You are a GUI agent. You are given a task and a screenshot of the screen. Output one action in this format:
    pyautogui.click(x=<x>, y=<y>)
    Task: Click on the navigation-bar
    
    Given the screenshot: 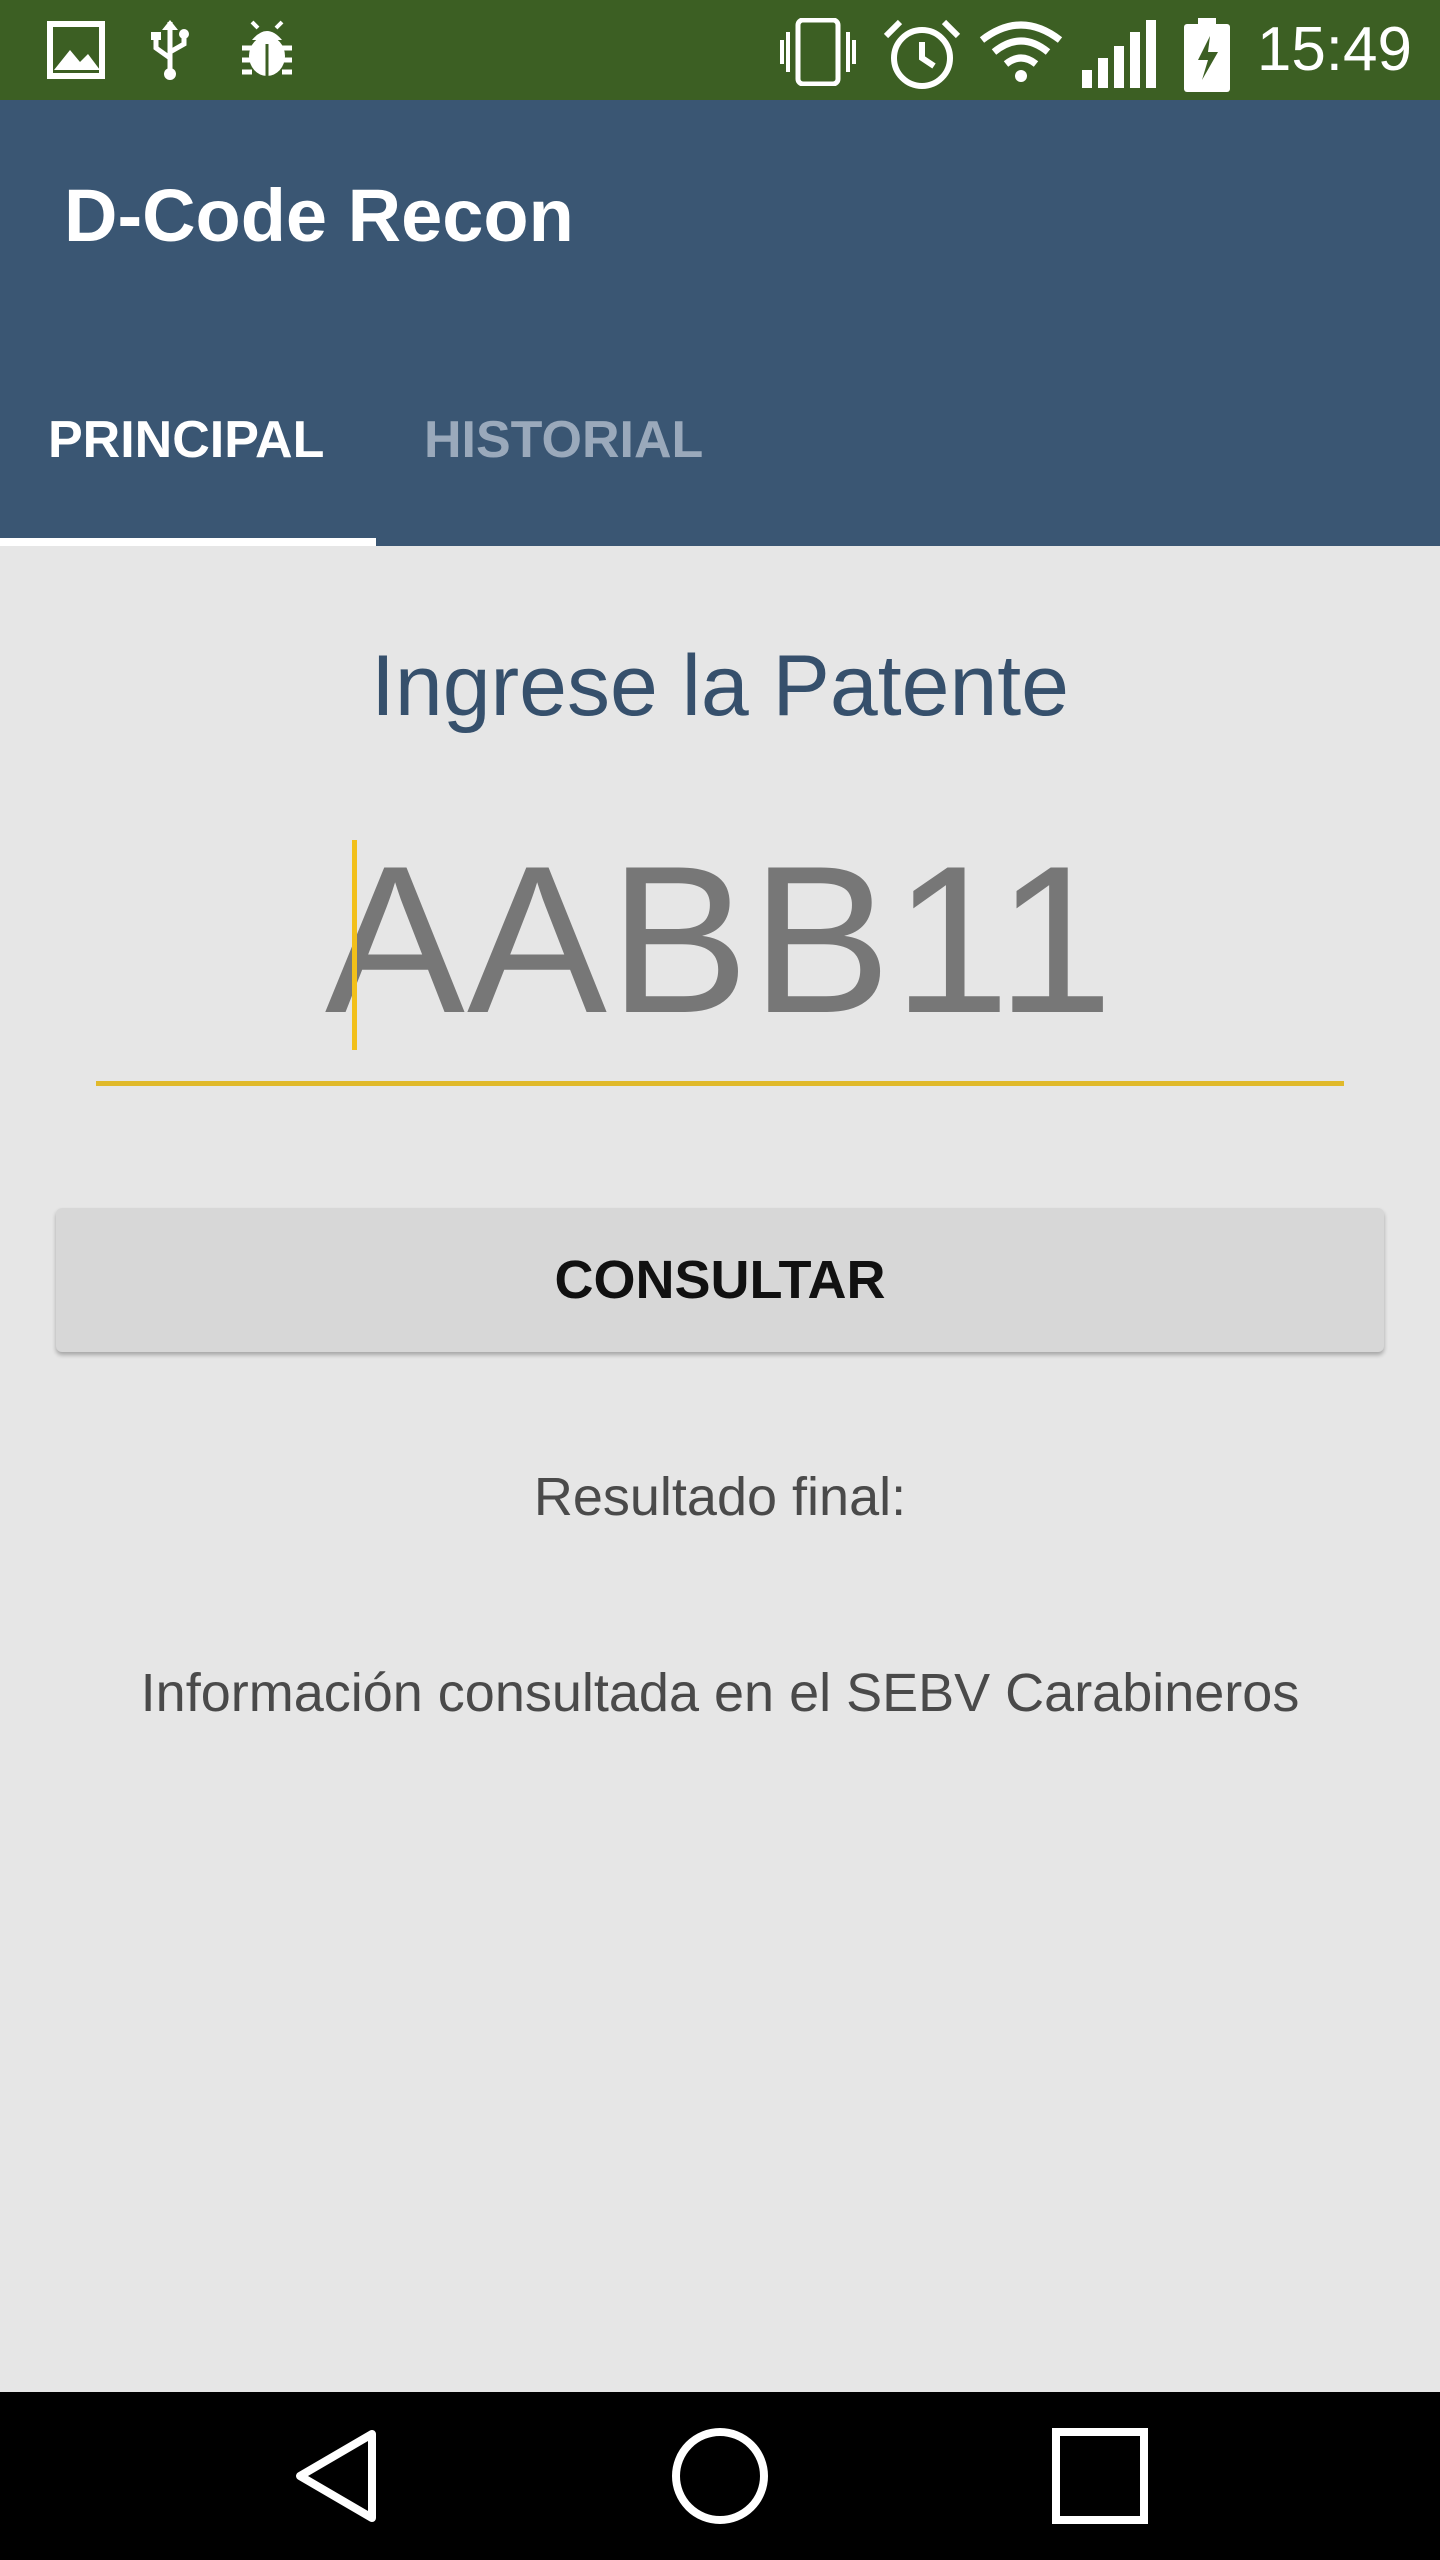 What is the action you would take?
    pyautogui.click(x=720, y=2476)
    